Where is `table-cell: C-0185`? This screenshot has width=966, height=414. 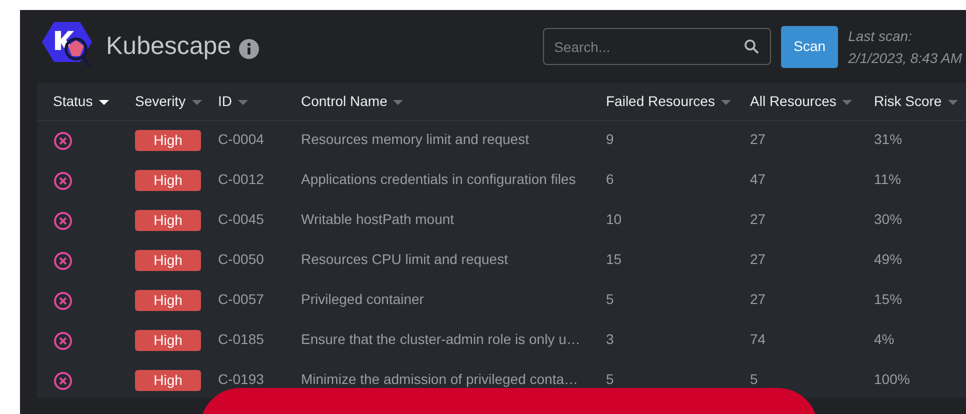
table-cell: C-0185 is located at coordinates (241, 339).